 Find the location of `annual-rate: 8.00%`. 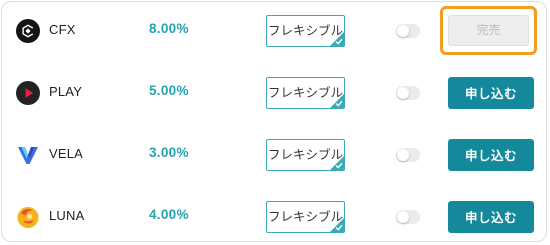

annual-rate: 8.00% is located at coordinates (169, 28).